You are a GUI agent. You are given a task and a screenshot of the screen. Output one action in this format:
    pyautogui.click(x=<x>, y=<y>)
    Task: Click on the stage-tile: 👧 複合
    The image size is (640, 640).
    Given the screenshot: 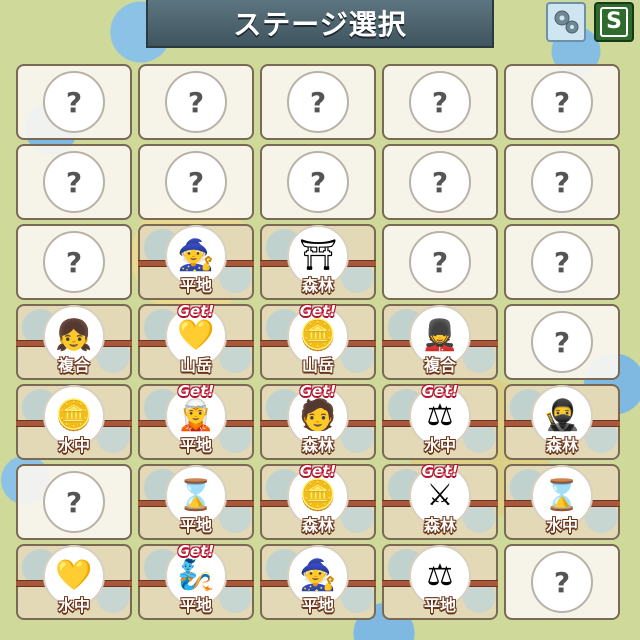 What is the action you would take?
    pyautogui.click(x=74, y=342)
    